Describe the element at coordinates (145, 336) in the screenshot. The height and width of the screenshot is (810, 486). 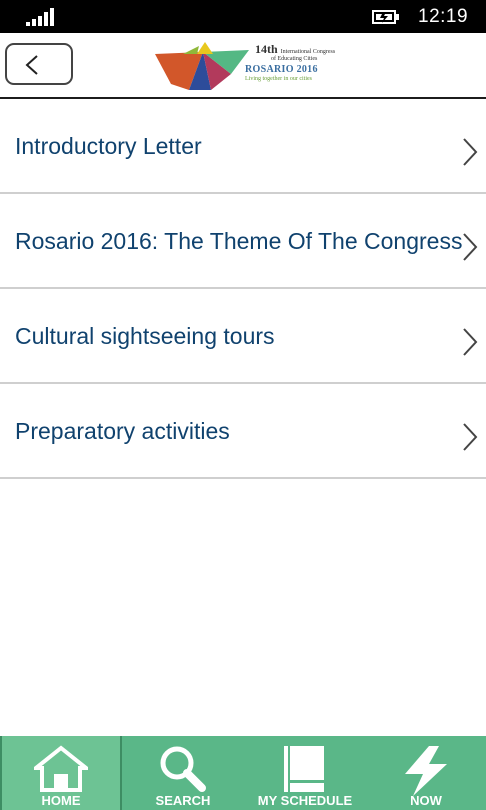
I see `menu-item-label: Cultural sightseeing tours` at that location.